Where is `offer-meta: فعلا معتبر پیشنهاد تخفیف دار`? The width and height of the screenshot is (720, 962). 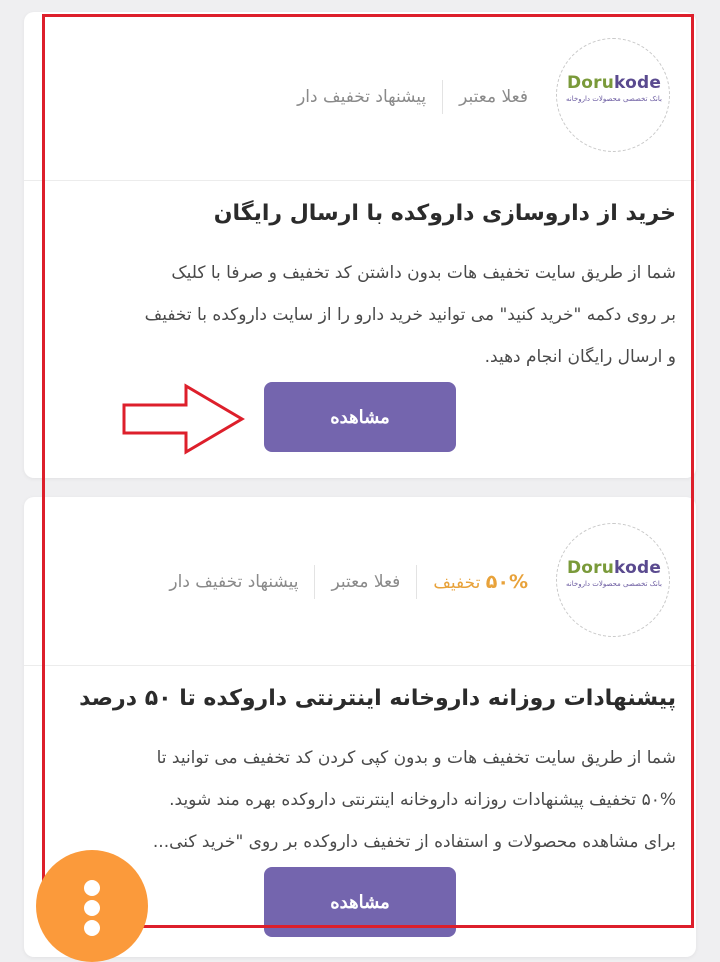 offer-meta: فعلا معتبر پیشنهاد تخفیف دار is located at coordinates (404, 97).